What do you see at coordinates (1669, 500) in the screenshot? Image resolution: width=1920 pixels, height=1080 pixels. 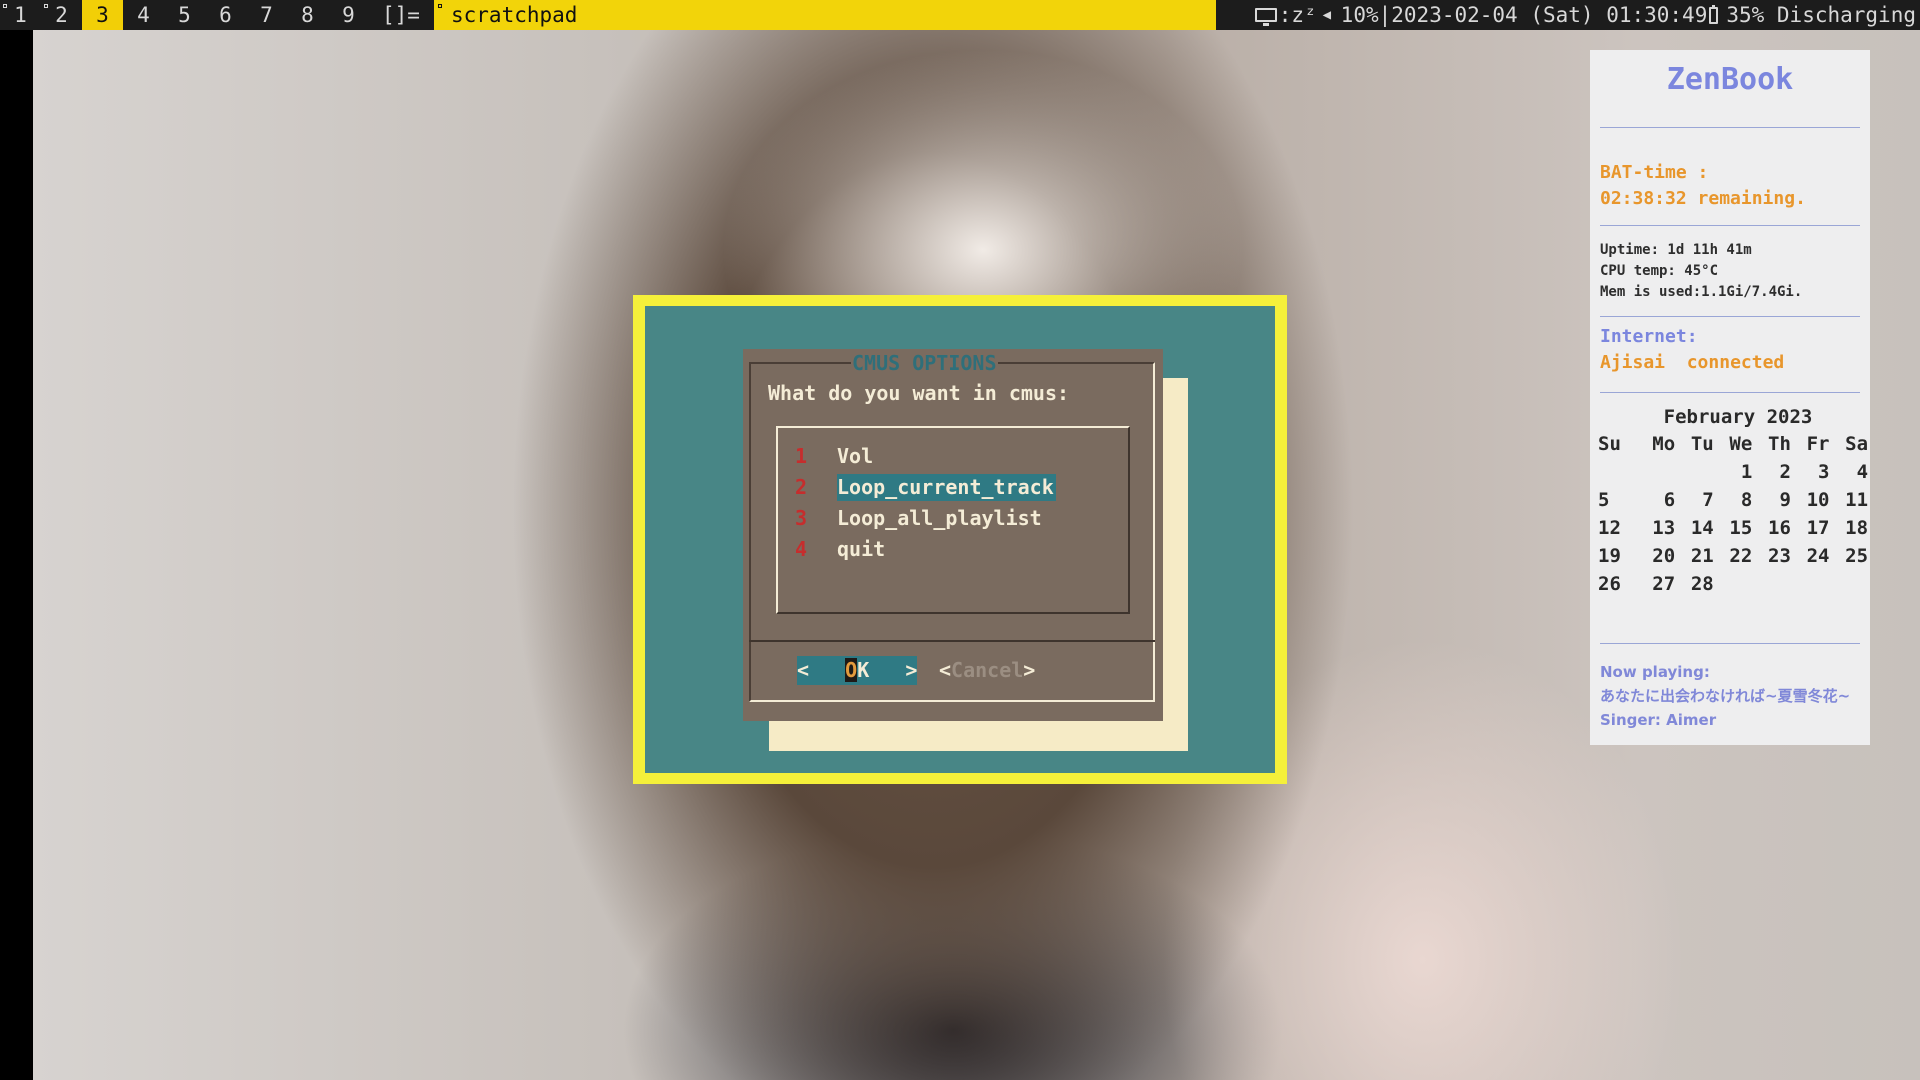 I see `calendar-day: 6` at bounding box center [1669, 500].